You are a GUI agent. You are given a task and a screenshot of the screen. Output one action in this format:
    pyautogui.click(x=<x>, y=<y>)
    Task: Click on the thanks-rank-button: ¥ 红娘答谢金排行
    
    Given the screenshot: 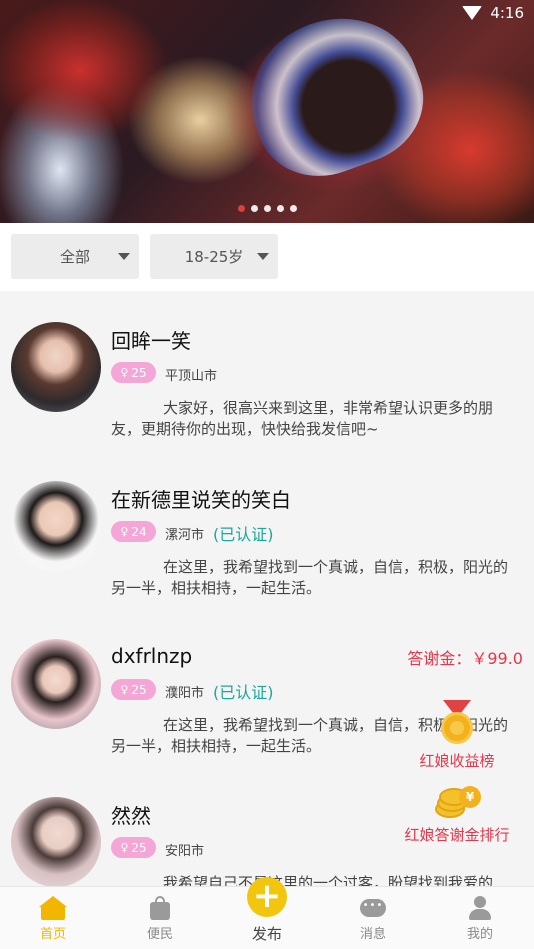 What is the action you would take?
    pyautogui.click(x=457, y=815)
    